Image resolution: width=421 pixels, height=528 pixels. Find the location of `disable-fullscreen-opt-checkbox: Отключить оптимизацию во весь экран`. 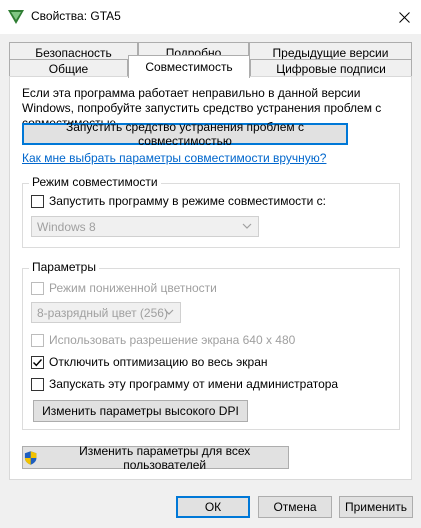

disable-fullscreen-opt-checkbox: Отключить оптимизацию во весь экран is located at coordinates (149, 362).